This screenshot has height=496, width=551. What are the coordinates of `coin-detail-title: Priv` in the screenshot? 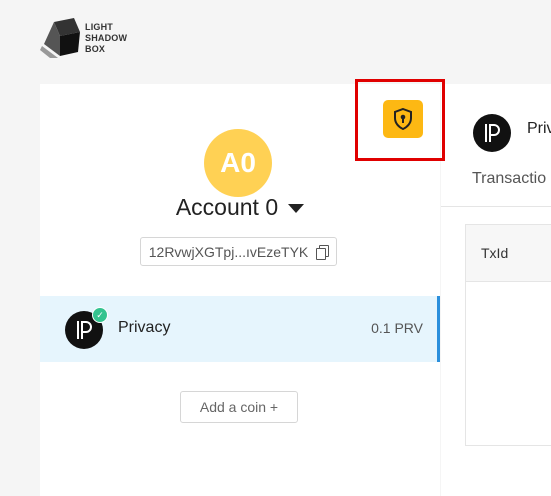 It's located at (539, 128).